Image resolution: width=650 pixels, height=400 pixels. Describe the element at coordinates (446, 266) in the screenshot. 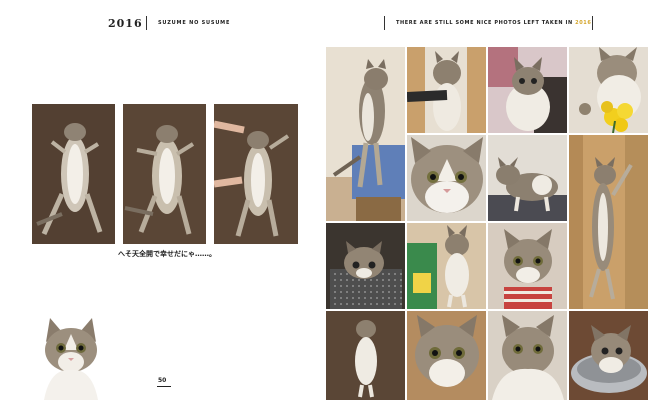

I see `grid-photo-cat-standing-by-book` at that location.